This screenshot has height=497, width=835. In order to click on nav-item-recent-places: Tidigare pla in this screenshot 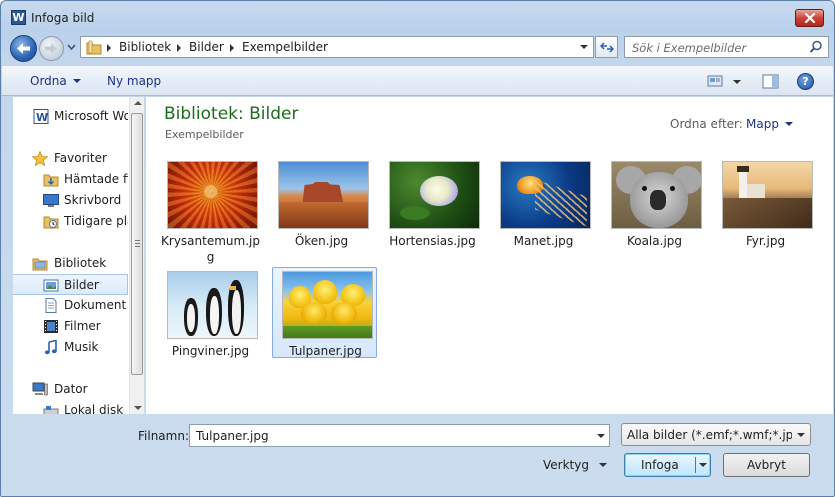, I will do `click(70, 221)`.